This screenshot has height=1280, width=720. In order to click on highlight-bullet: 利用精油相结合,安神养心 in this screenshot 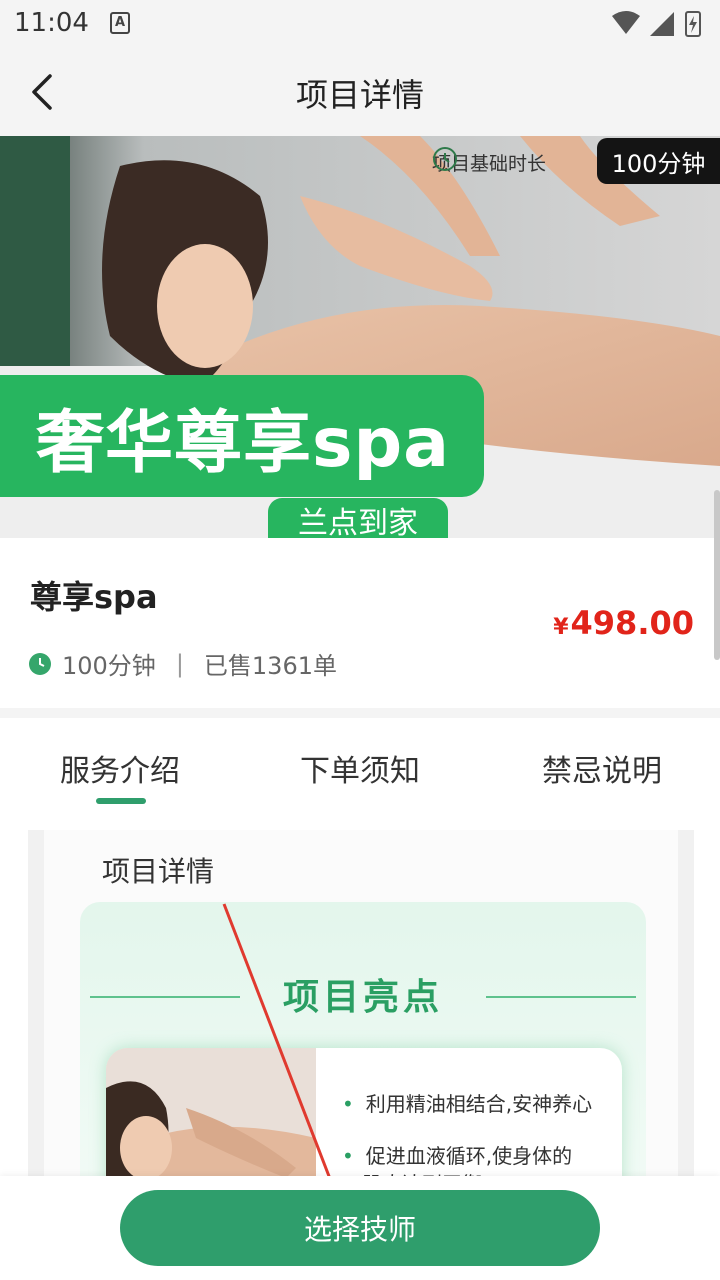, I will do `click(467, 1102)`.